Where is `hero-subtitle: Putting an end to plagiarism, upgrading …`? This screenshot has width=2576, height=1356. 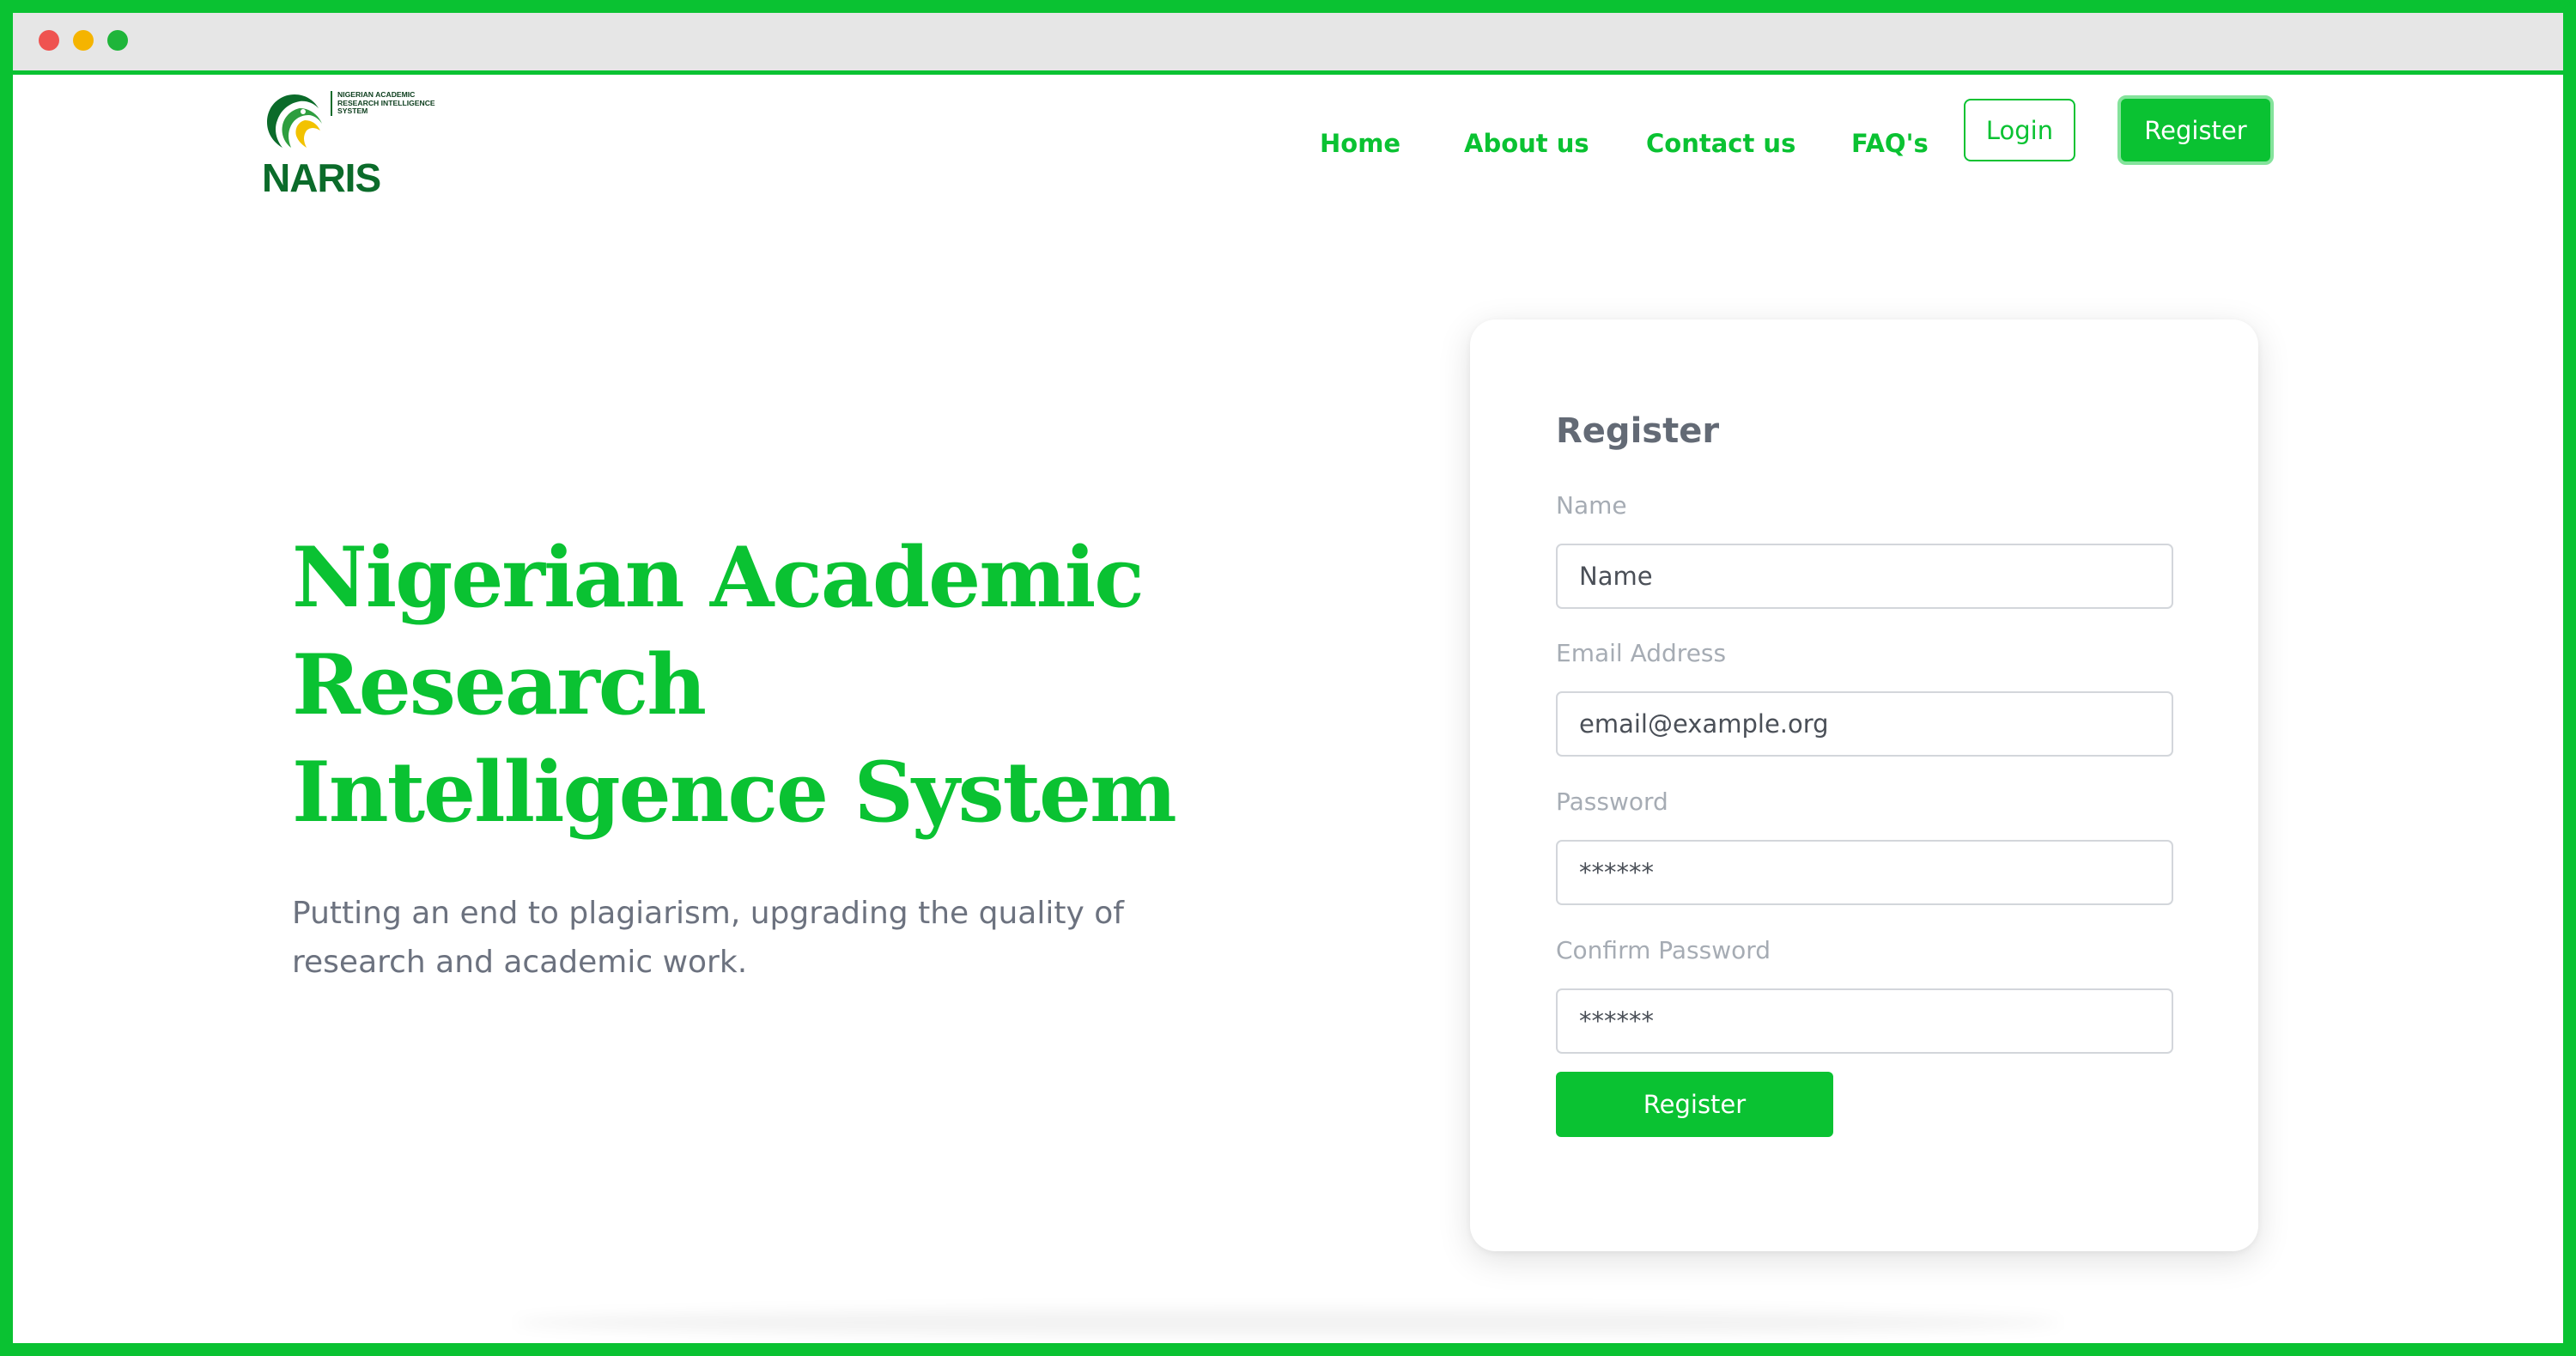 hero-subtitle: Putting an end to plagiarism, upgrading … is located at coordinates (708, 938).